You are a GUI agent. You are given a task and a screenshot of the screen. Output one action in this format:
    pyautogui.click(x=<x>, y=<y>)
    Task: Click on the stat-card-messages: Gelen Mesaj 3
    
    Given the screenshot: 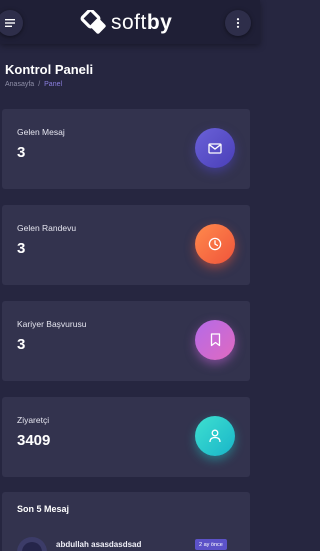 What is the action you would take?
    pyautogui.click(x=126, y=149)
    